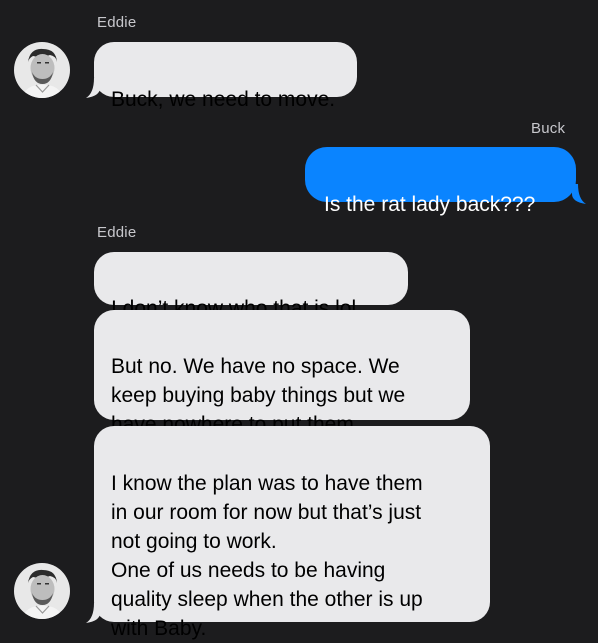 This screenshot has width=598, height=643. I want to click on message-bubble: I don’t know who that is lol, so click(251, 286).